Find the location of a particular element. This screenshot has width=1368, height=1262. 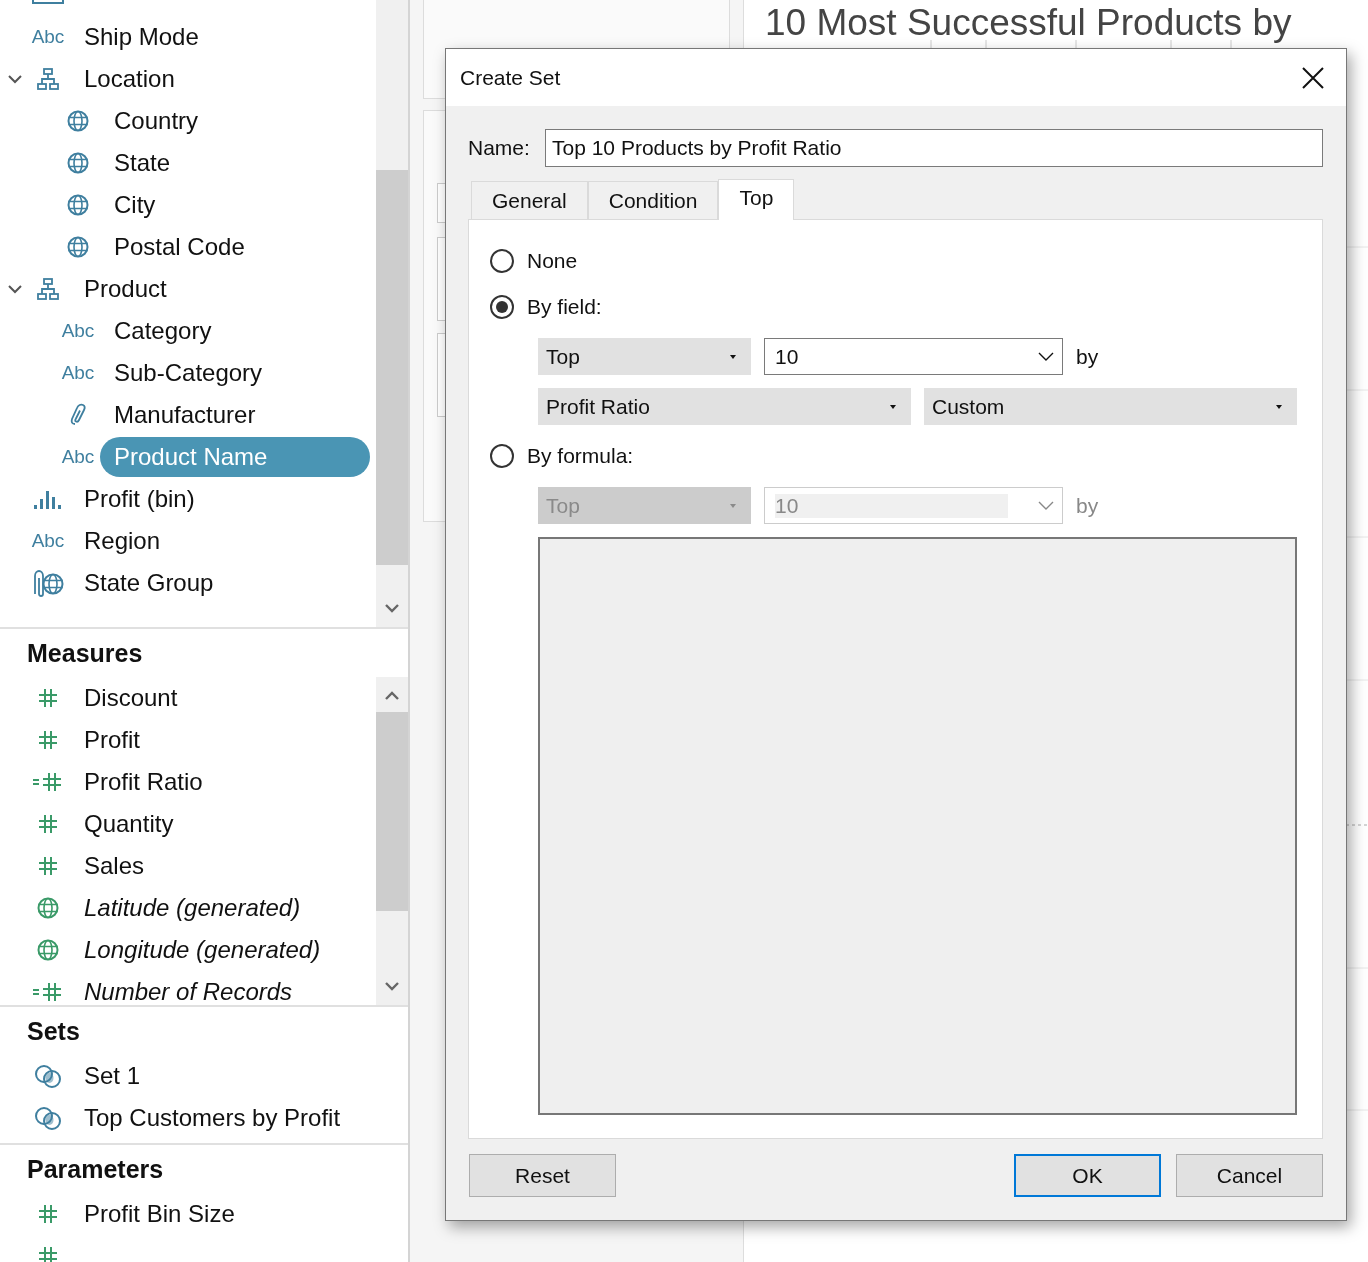

dialog-button: OK is located at coordinates (1087, 1175).